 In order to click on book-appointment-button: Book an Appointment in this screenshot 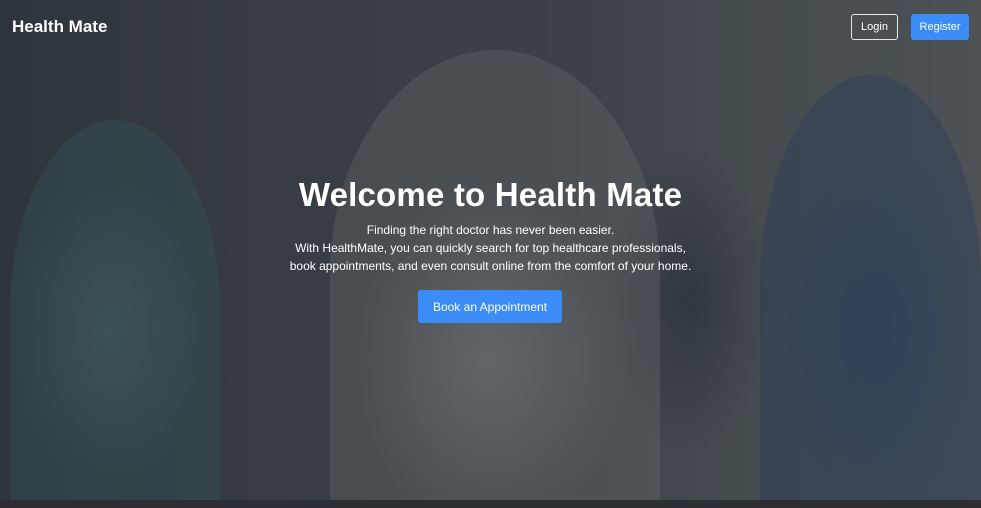, I will do `click(490, 306)`.